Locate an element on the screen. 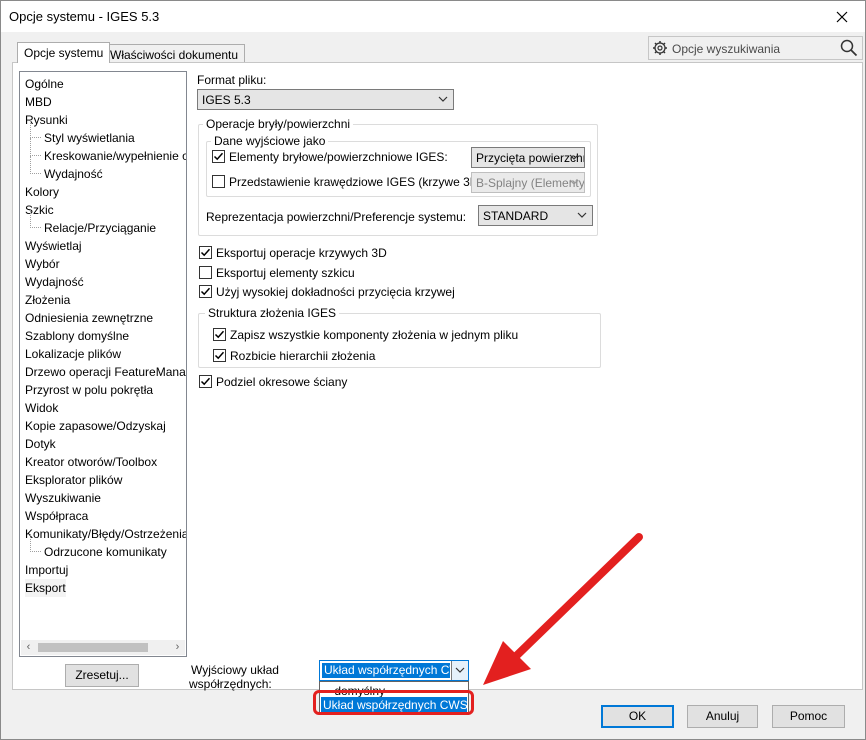  wireframe-checkbox is located at coordinates (218, 181).